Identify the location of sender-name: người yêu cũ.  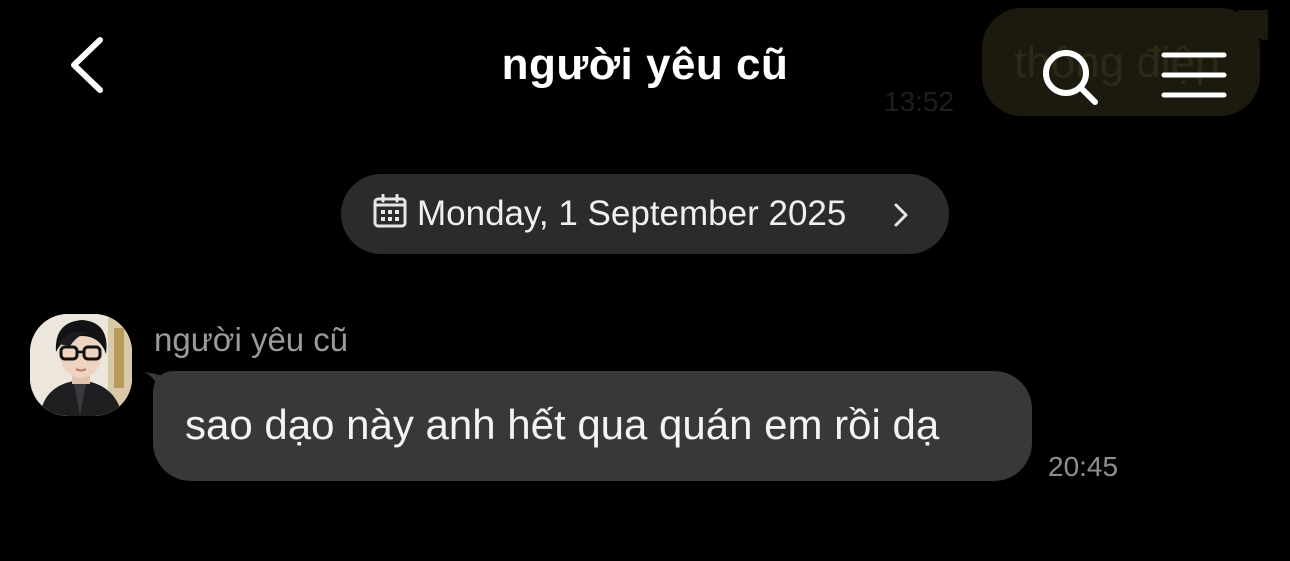
(251, 339).